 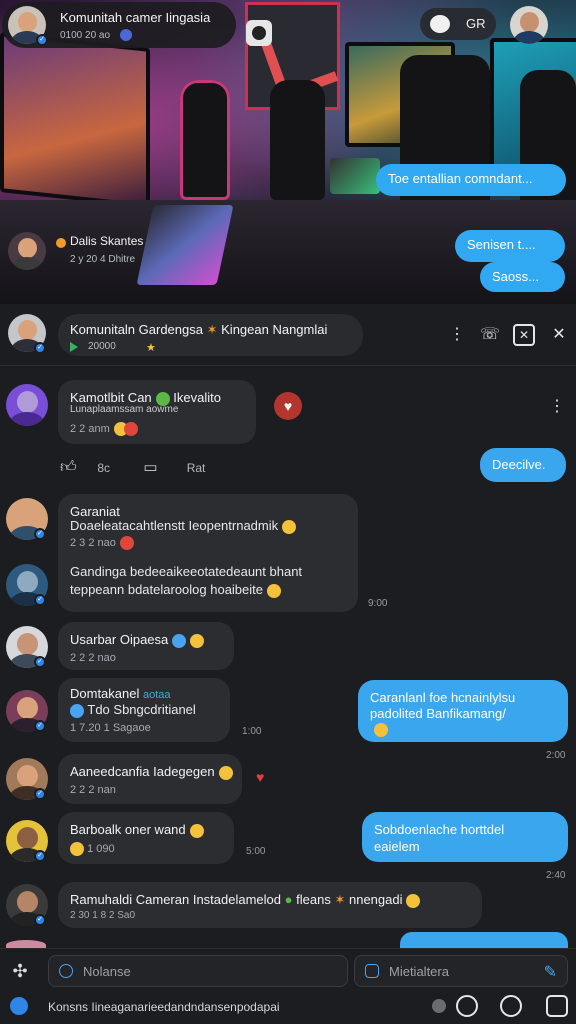 I want to click on message-bubble: Aaneedcanfia Iadegegen 2 2 2 nan, so click(x=150, y=779).